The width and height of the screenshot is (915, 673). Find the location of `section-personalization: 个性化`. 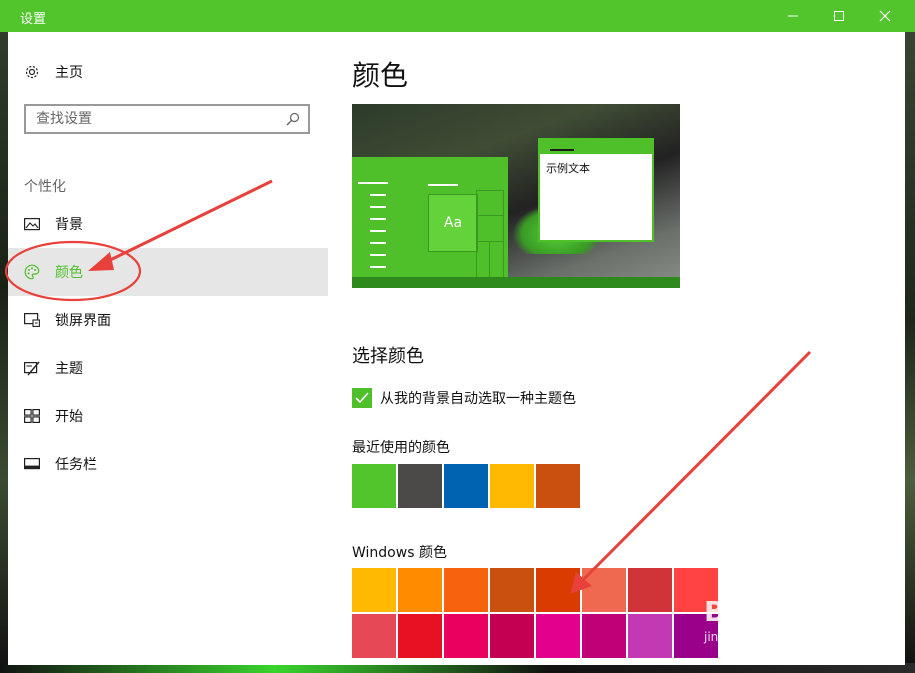

section-personalization: 个性化 is located at coordinates (45, 187).